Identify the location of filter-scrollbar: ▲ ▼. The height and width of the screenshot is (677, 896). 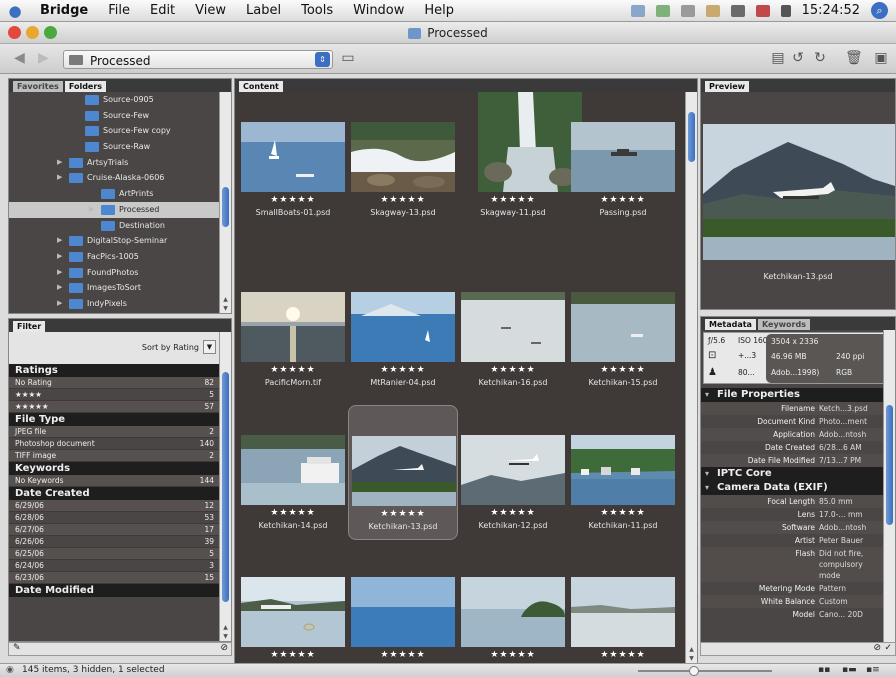
(225, 486).